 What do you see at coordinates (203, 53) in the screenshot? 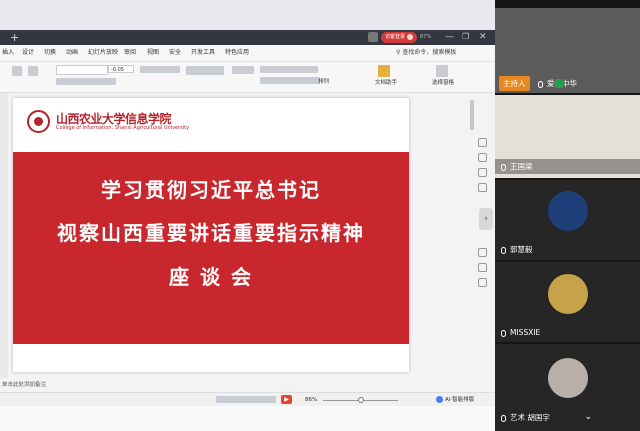
I see `menu-developer: 开发工具` at bounding box center [203, 53].